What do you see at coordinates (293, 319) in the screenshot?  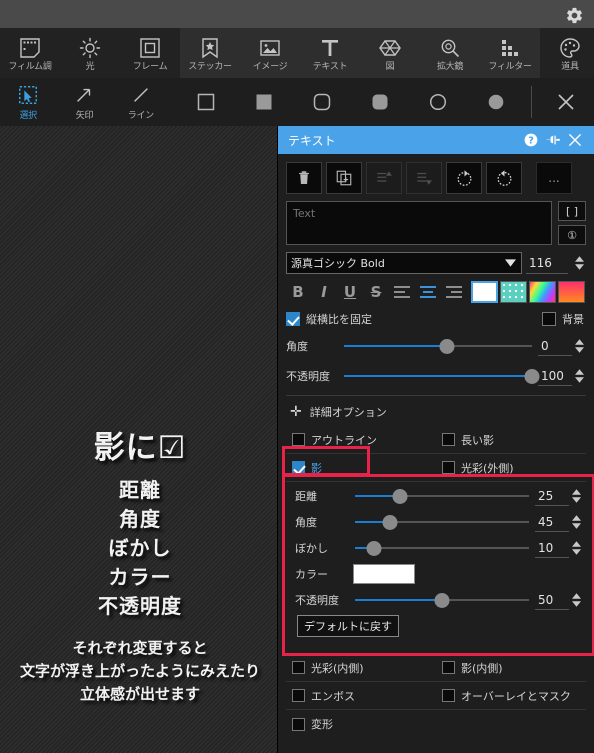 I see `aspect-lock-checkbox` at bounding box center [293, 319].